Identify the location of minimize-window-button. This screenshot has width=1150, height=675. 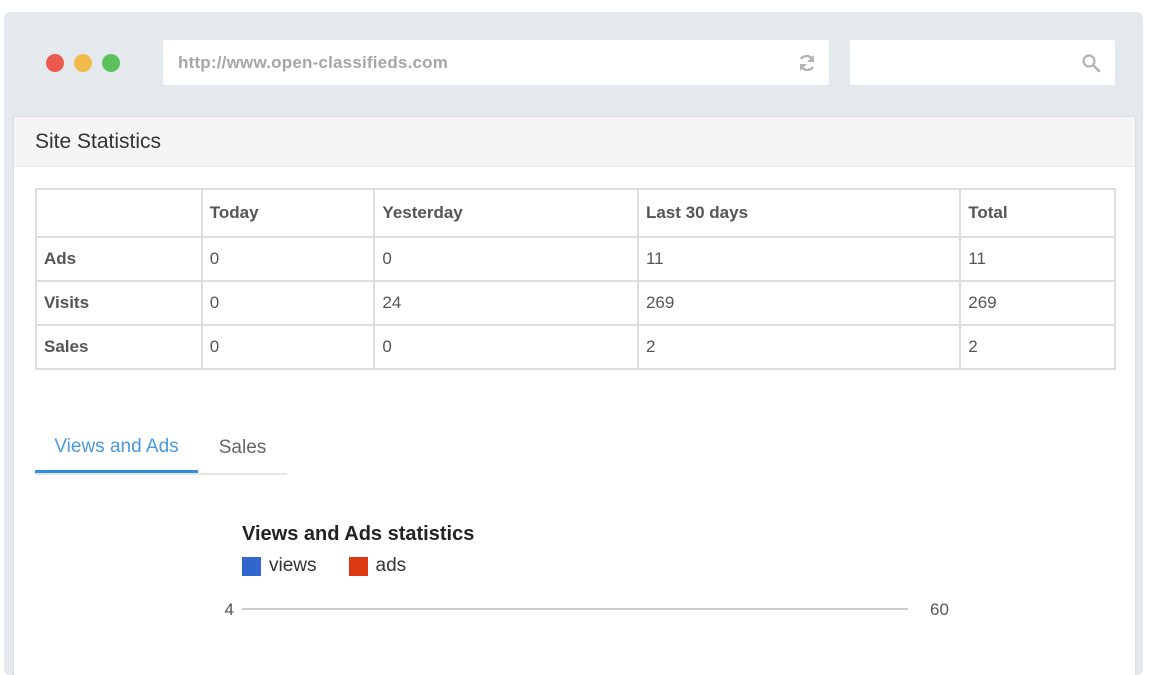
(83, 63).